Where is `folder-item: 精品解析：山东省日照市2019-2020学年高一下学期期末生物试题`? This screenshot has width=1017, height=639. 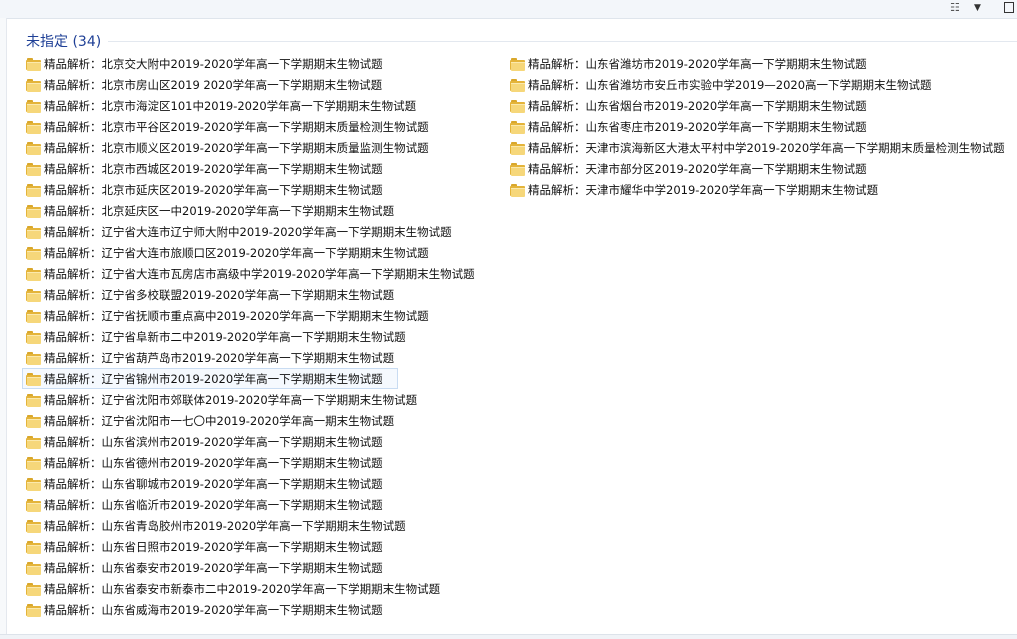
folder-item: 精品解析：山东省日照市2019-2020学年高一下学期期末生物试题 is located at coordinates (249, 546).